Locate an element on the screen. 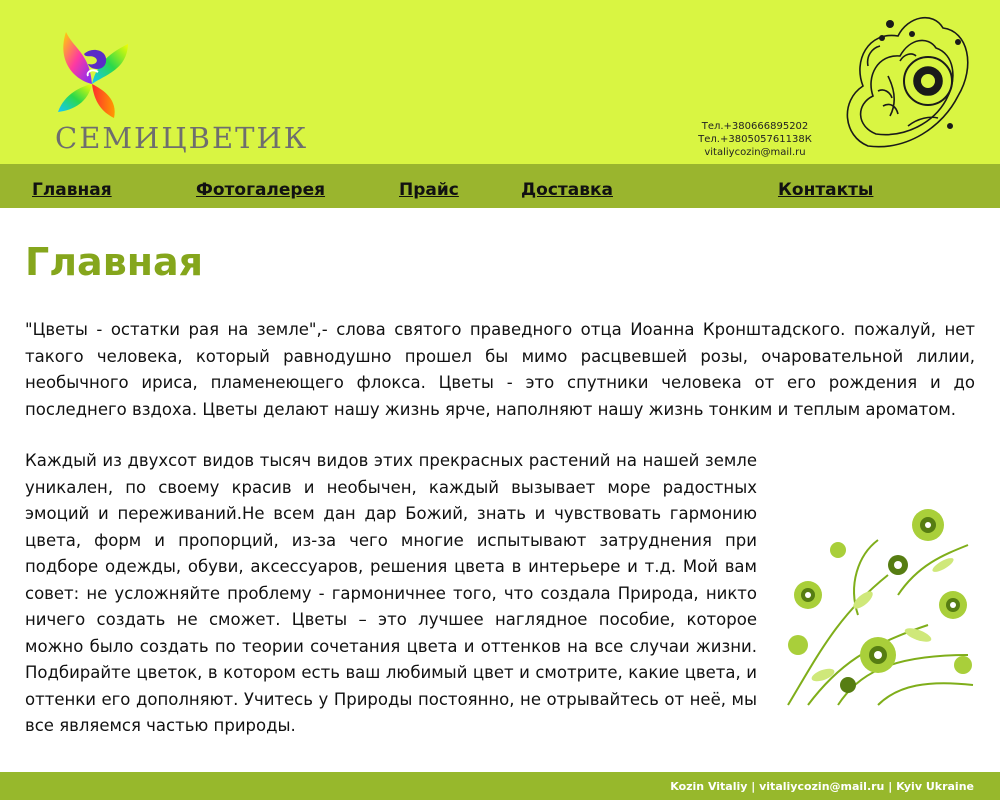  logo-flower-icon is located at coordinates (92, 74).